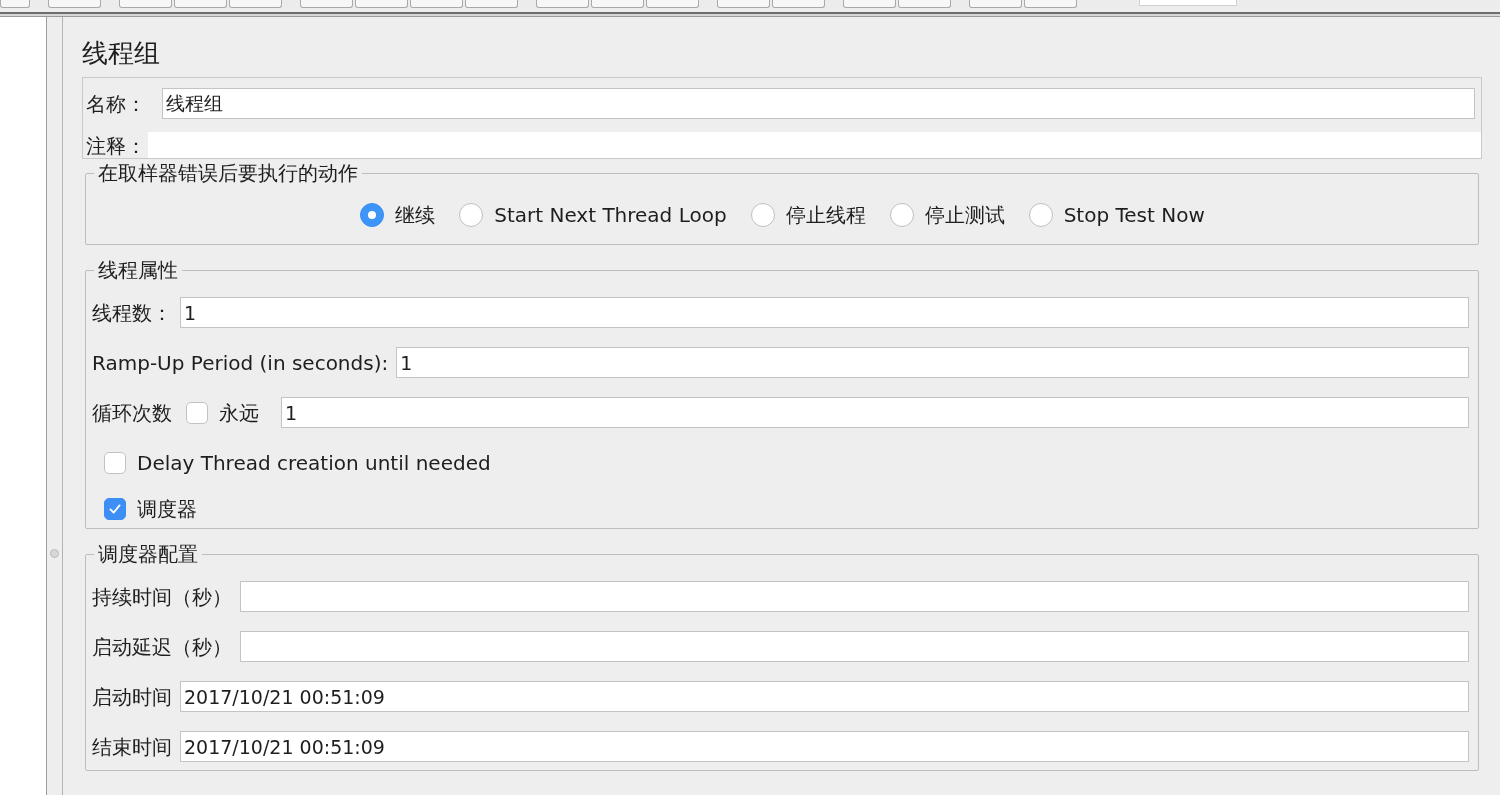 Image resolution: width=1500 pixels, height=795 pixels. Describe the element at coordinates (222, 412) in the screenshot. I see `checkbox-option: 永远` at that location.